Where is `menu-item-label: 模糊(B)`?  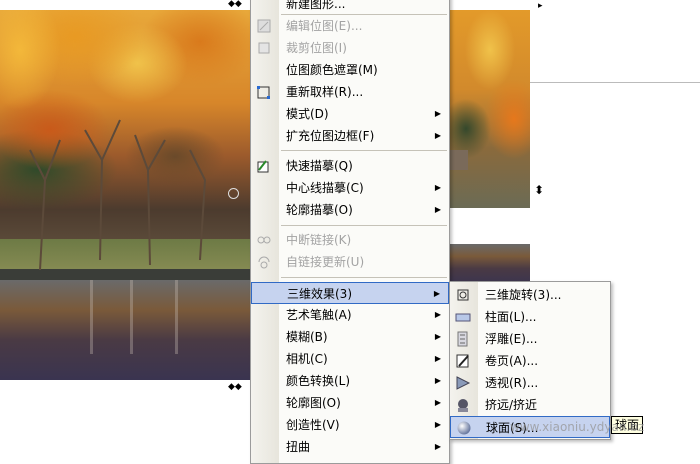
menu-item-label: 模糊(B) is located at coordinates (307, 337).